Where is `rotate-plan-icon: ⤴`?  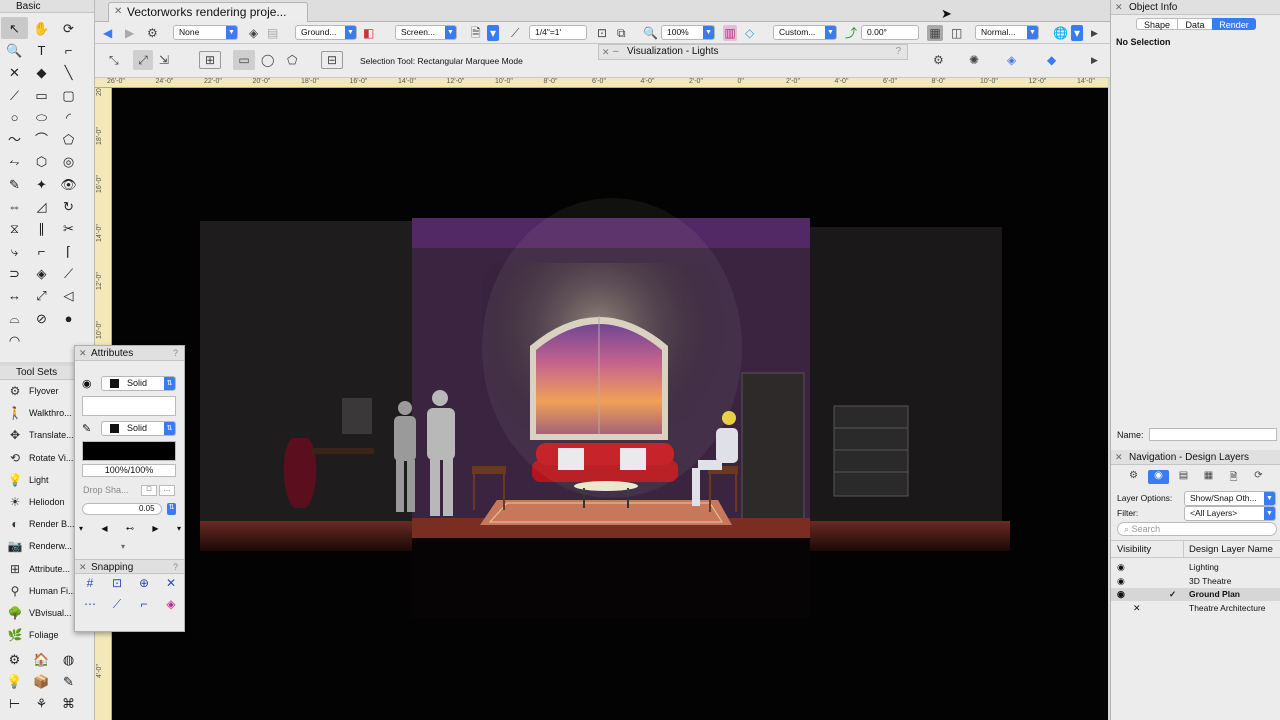 rotate-plan-icon: ⤴ is located at coordinates (851, 33).